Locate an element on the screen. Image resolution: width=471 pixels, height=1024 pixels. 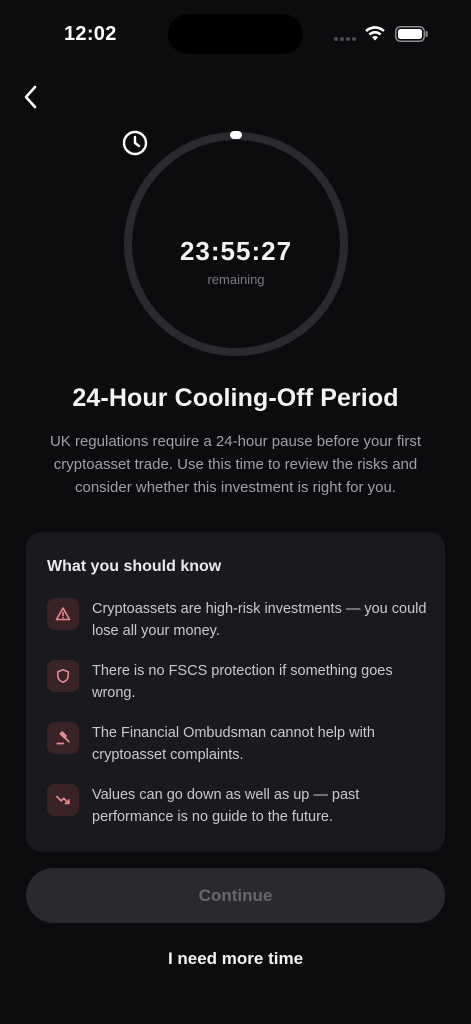
battery-icon is located at coordinates (411, 34).